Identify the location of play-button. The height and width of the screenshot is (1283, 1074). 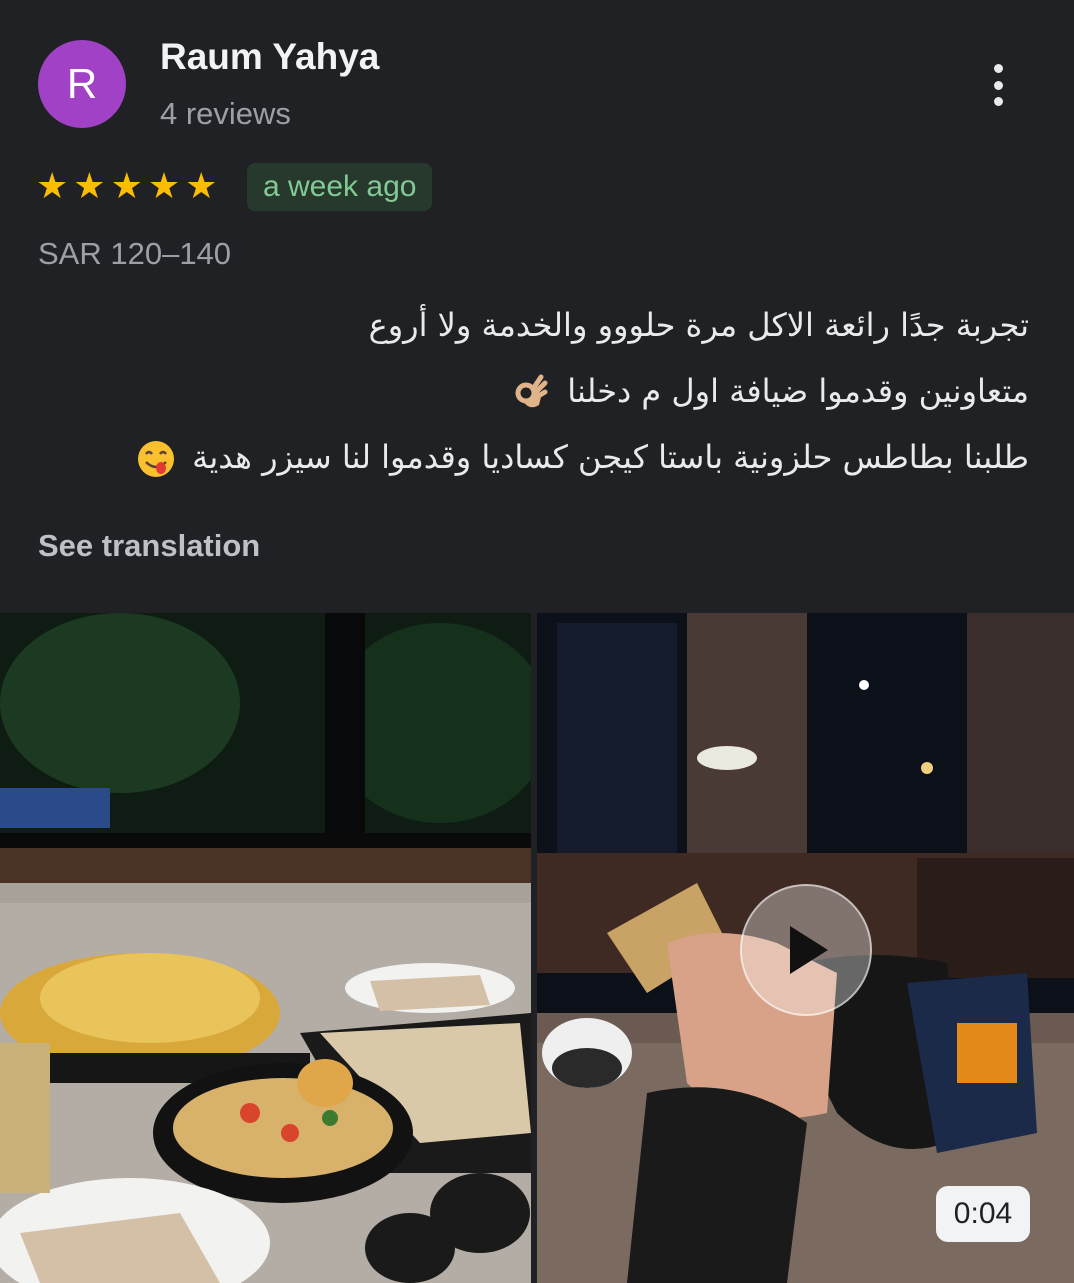
(806, 950).